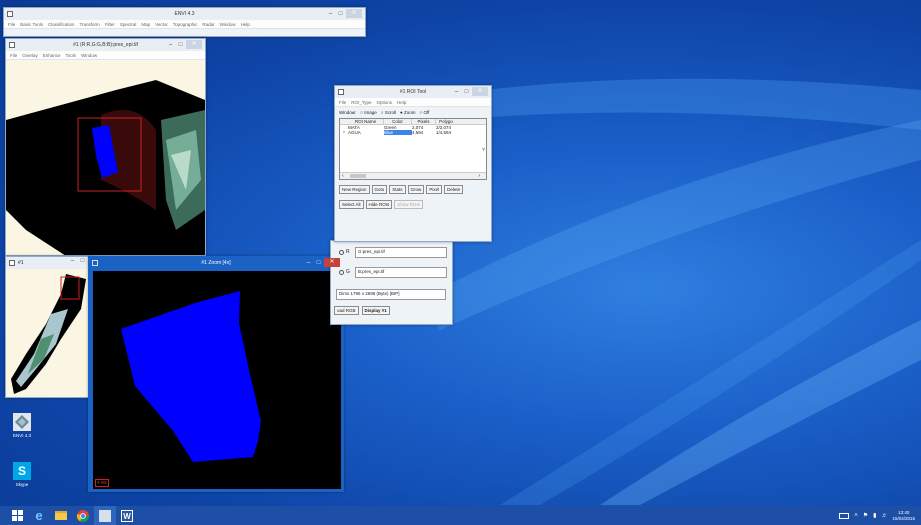 Image resolution: width=921 pixels, height=525 pixels. What do you see at coordinates (460, 515) in the screenshot?
I see `taskbar: e W ˄ ⚑ ▮ ♬ 13:40 15/04/2015` at bounding box center [460, 515].